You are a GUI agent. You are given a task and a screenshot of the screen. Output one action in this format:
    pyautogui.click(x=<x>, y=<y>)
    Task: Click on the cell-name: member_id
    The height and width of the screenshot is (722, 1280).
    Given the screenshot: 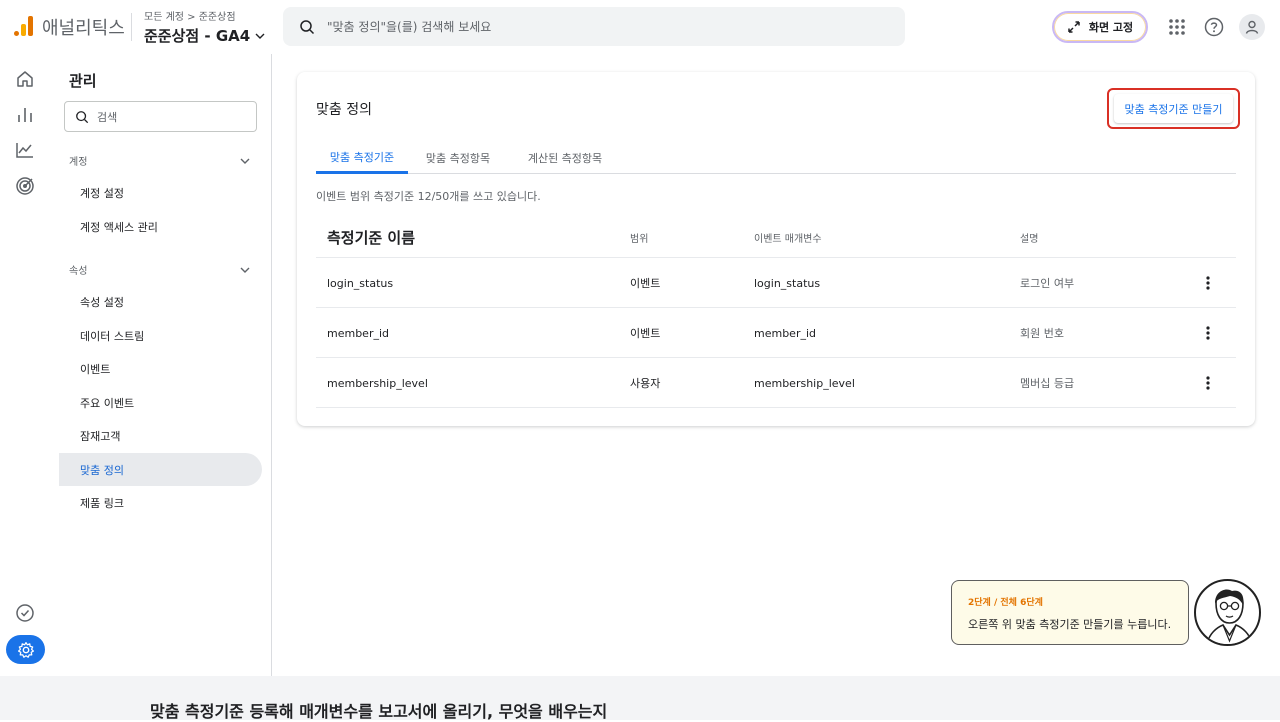 What is the action you would take?
    pyautogui.click(x=358, y=333)
    